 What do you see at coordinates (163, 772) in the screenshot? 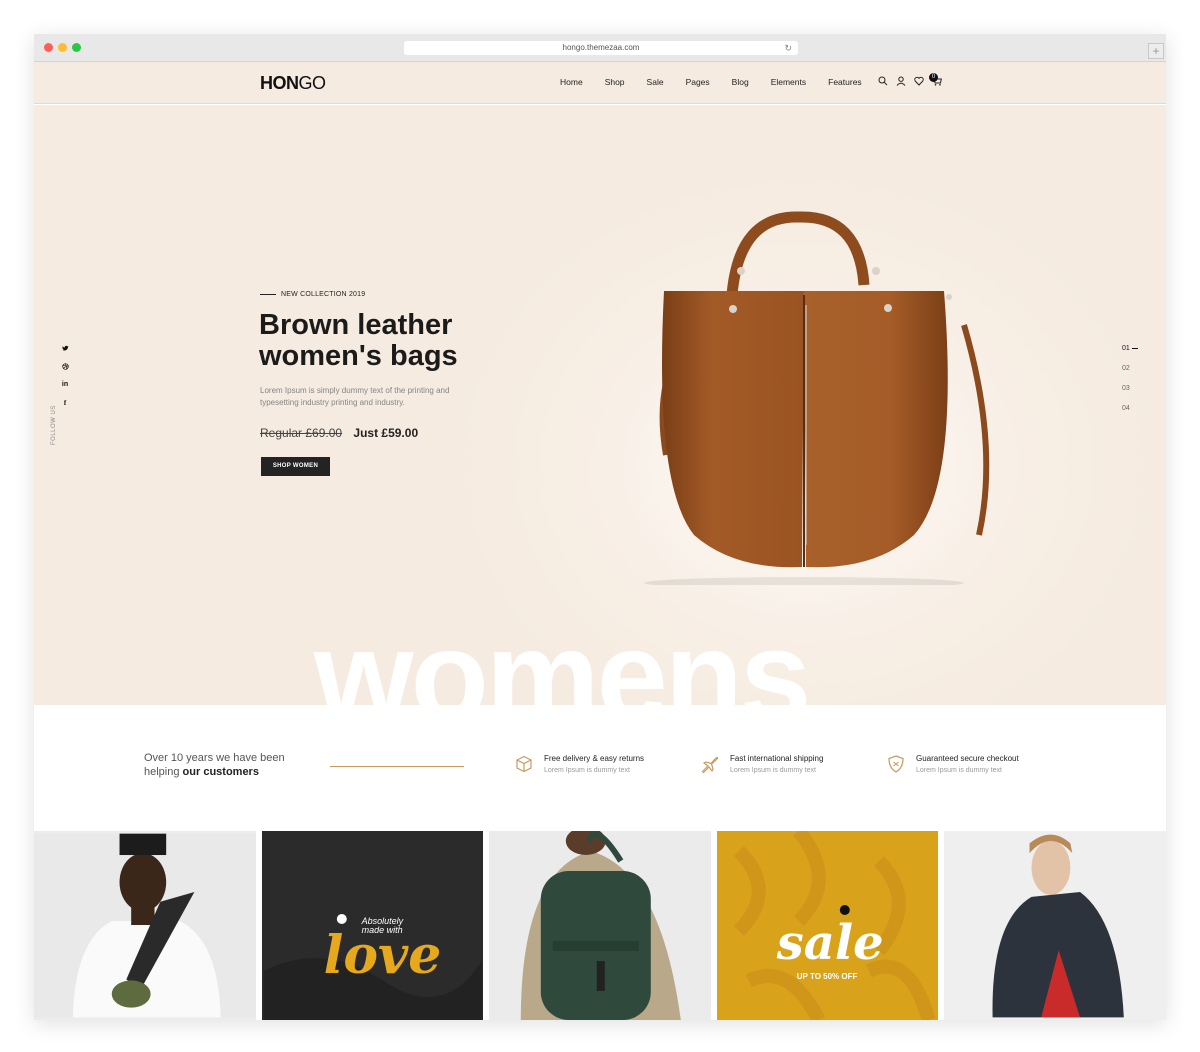
I see `tagline-line-2a: helping` at bounding box center [163, 772].